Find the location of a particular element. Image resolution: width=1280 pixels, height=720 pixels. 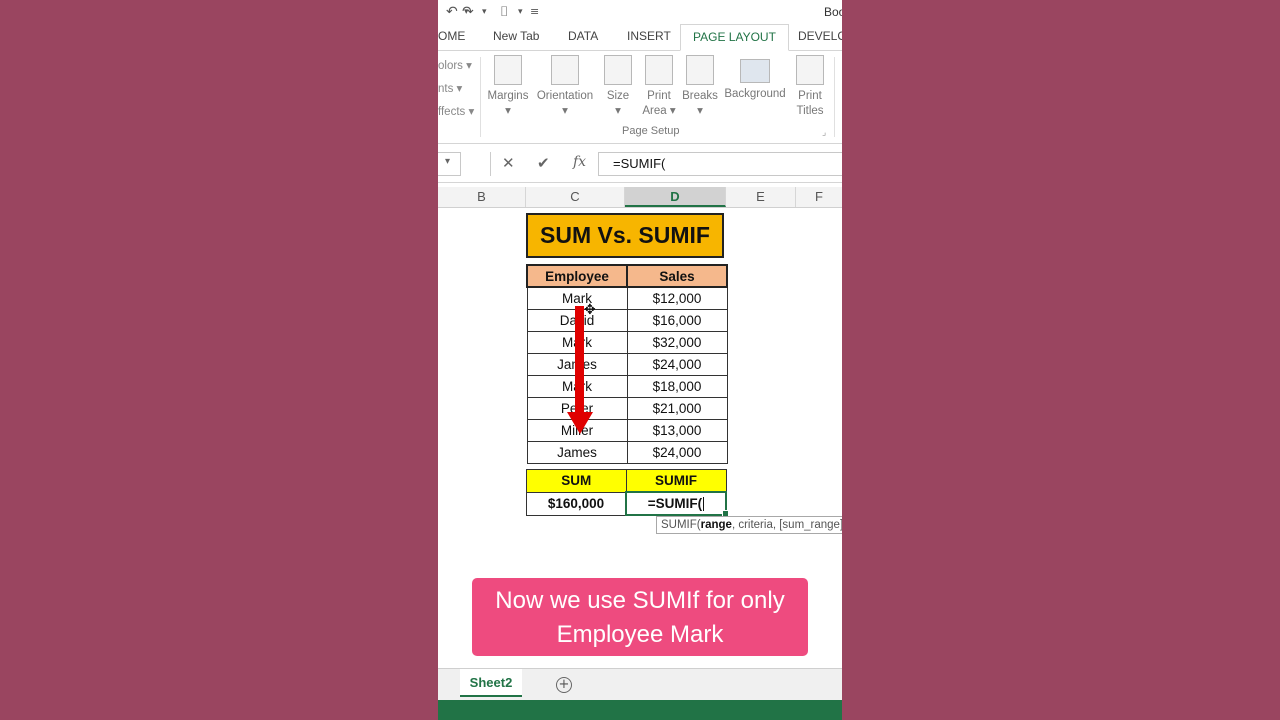

sales-cell: $16,000 is located at coordinates (677, 320).